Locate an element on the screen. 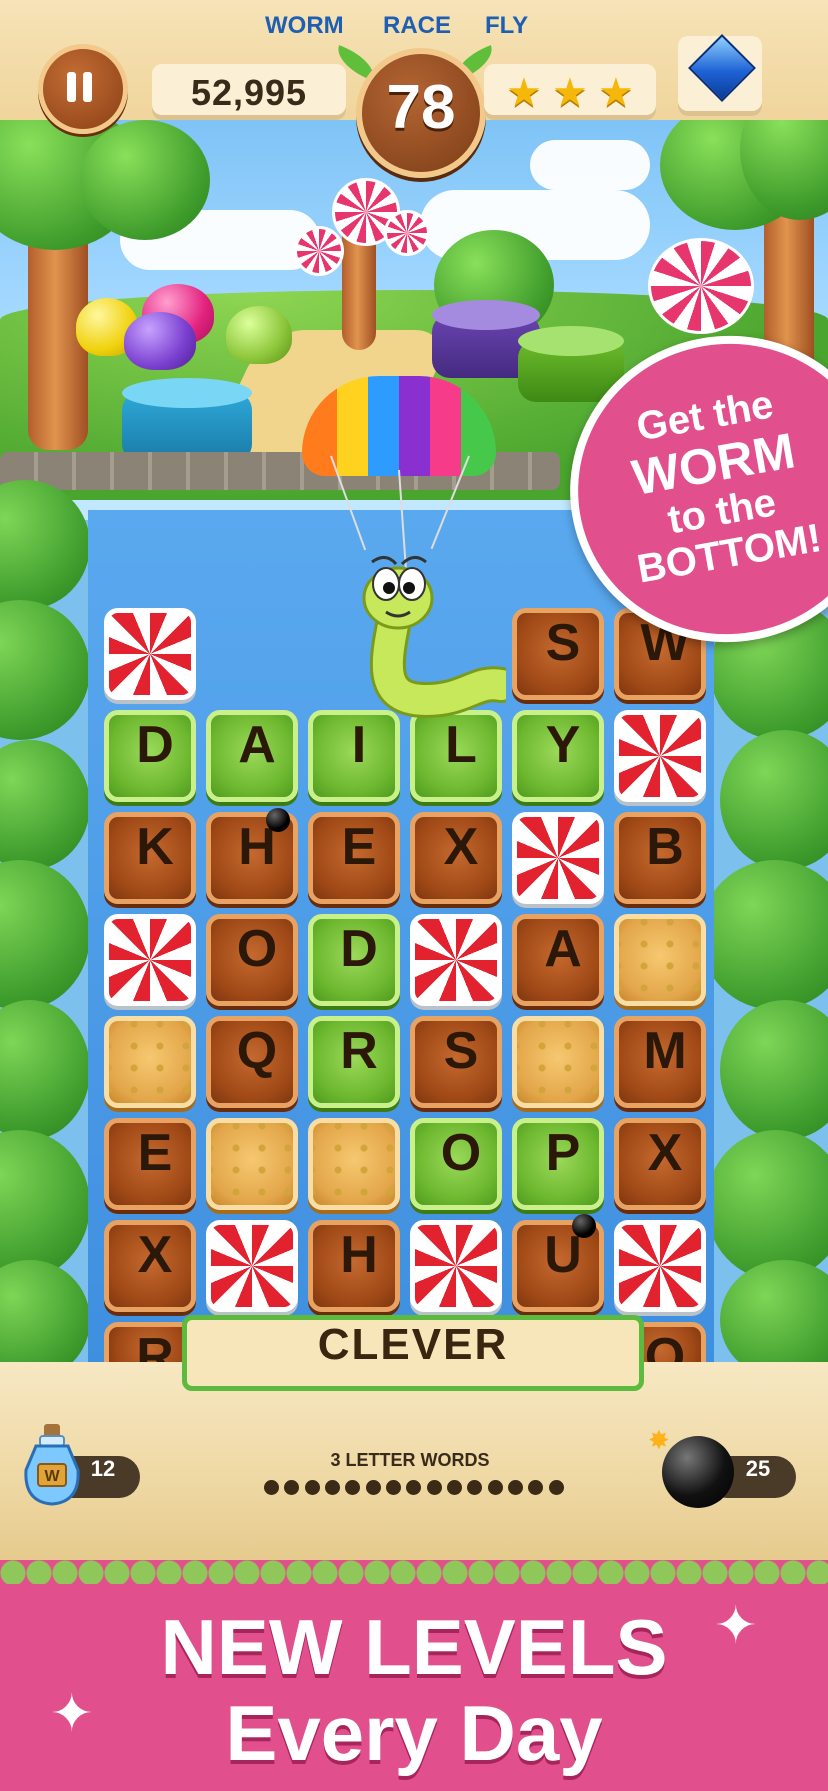 The image size is (828, 1791). score-value: 52,995 is located at coordinates (249, 92).